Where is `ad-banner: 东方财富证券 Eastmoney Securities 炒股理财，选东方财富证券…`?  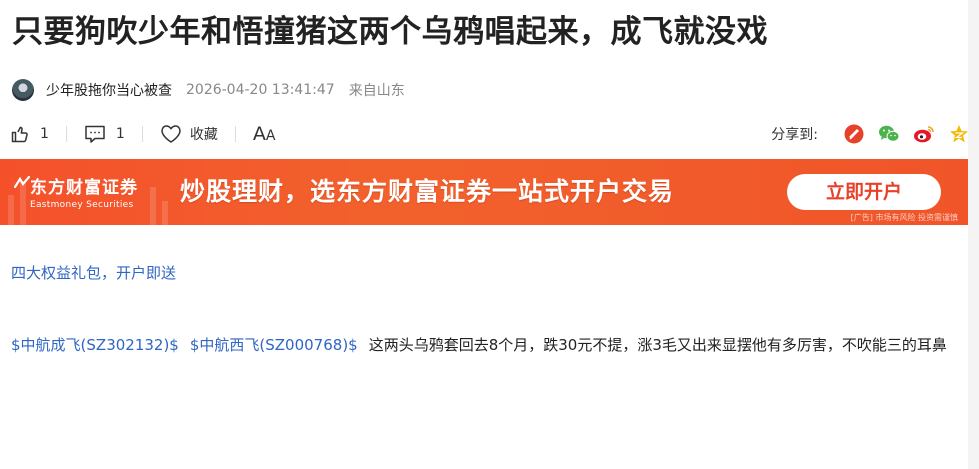 ad-banner: 东方财富证券 Eastmoney Securities 炒股理财，选东方财富证券… is located at coordinates (484, 192).